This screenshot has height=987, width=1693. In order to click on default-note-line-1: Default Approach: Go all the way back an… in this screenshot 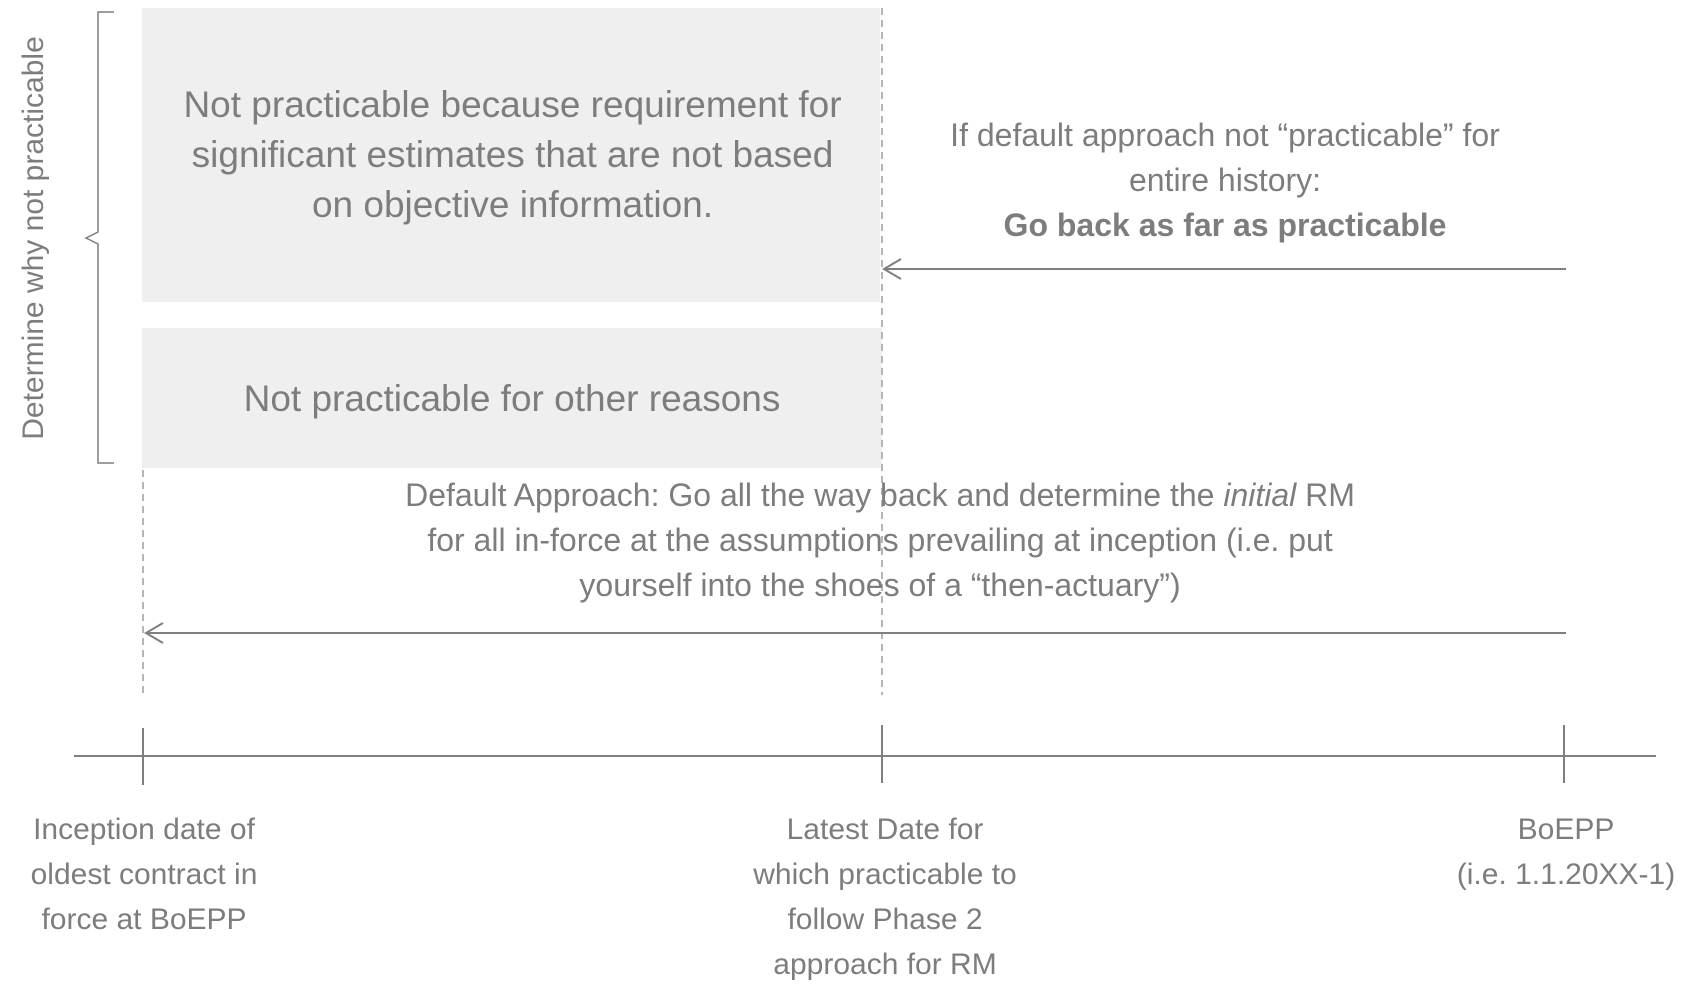, I will do `click(880, 495)`.